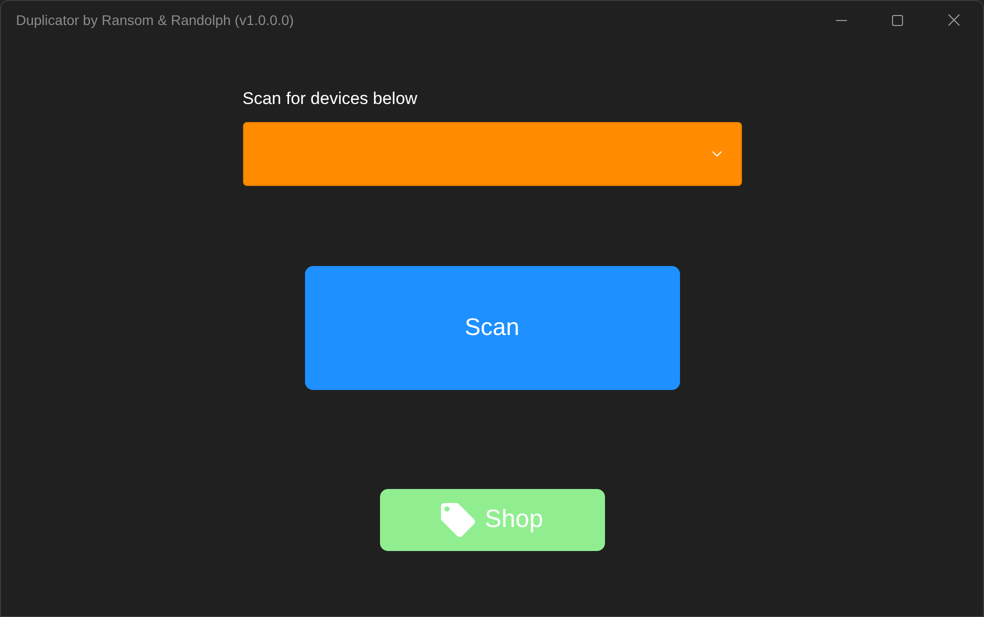 This screenshot has height=617, width=984. I want to click on maximize-icon, so click(897, 20).